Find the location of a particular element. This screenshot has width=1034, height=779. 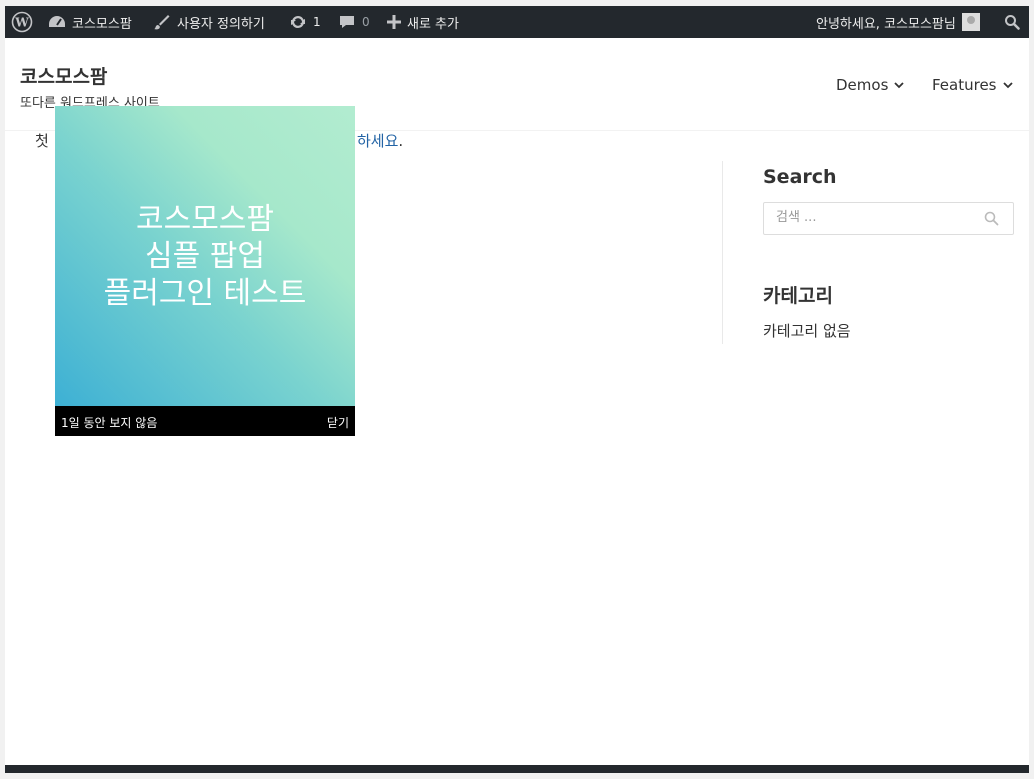

popup-line-1: 코스모스팜 is located at coordinates (205, 219).